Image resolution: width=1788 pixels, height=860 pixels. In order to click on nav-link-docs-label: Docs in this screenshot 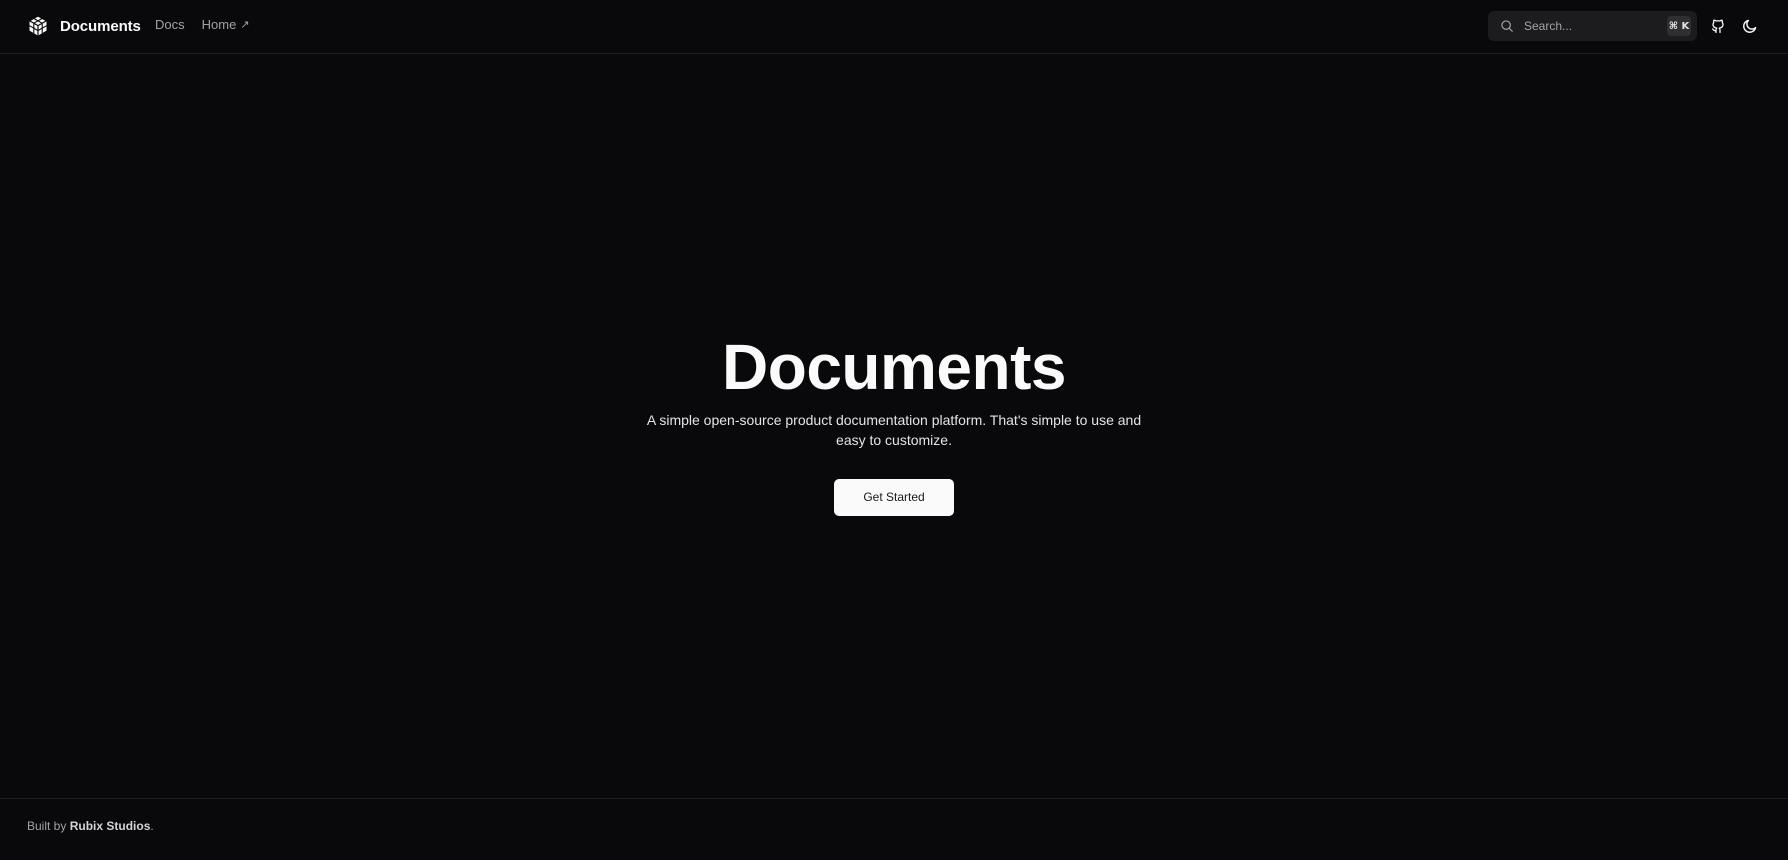, I will do `click(170, 24)`.